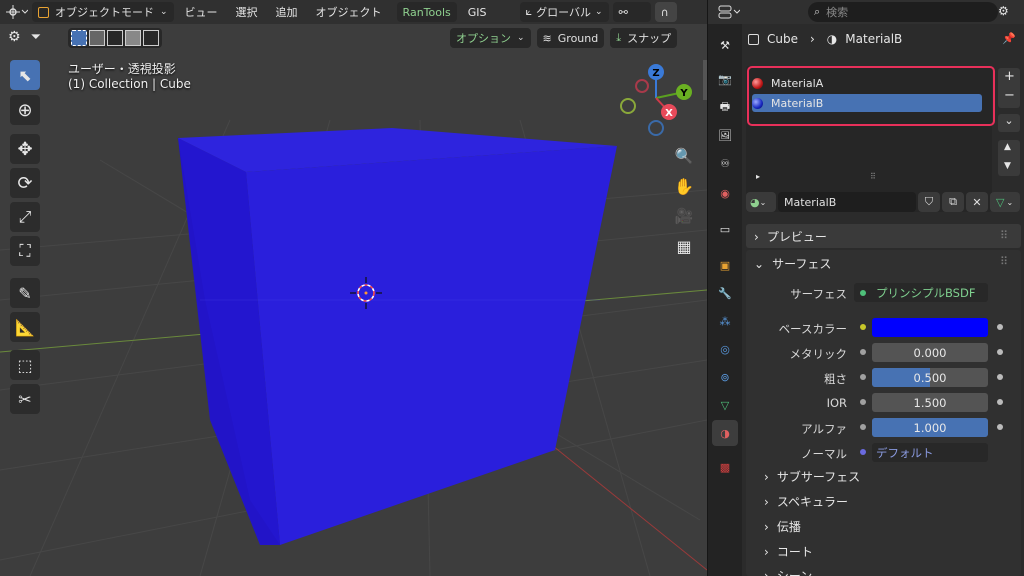 This screenshot has height=576, width=1024. What do you see at coordinates (977, 202) in the screenshot?
I see `unlink-button: ✕` at bounding box center [977, 202].